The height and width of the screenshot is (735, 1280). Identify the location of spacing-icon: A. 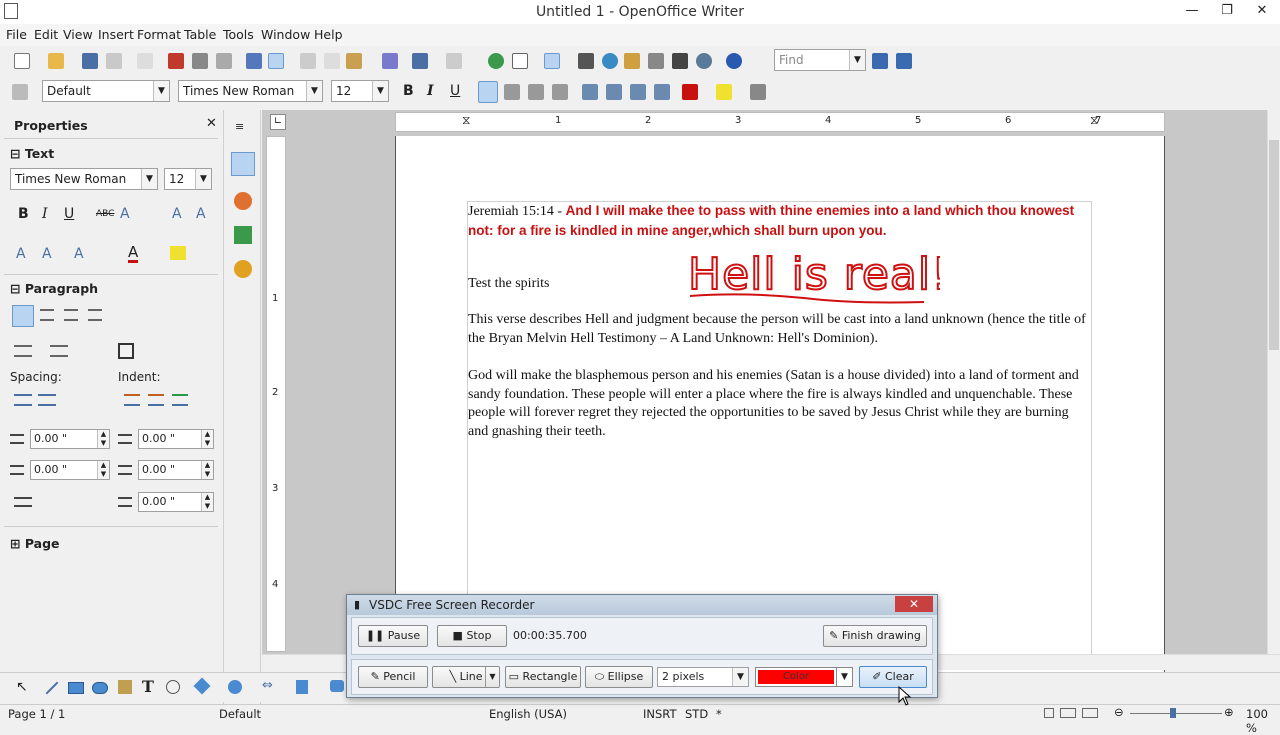
(79, 254).